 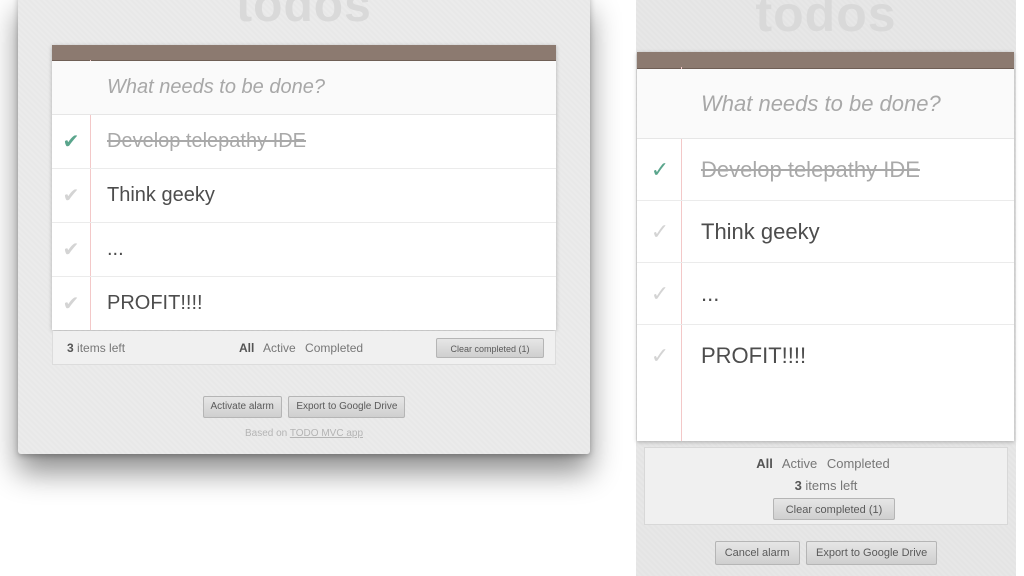 I want to click on cancel-alarm-button: Cancel alarm, so click(x=757, y=553).